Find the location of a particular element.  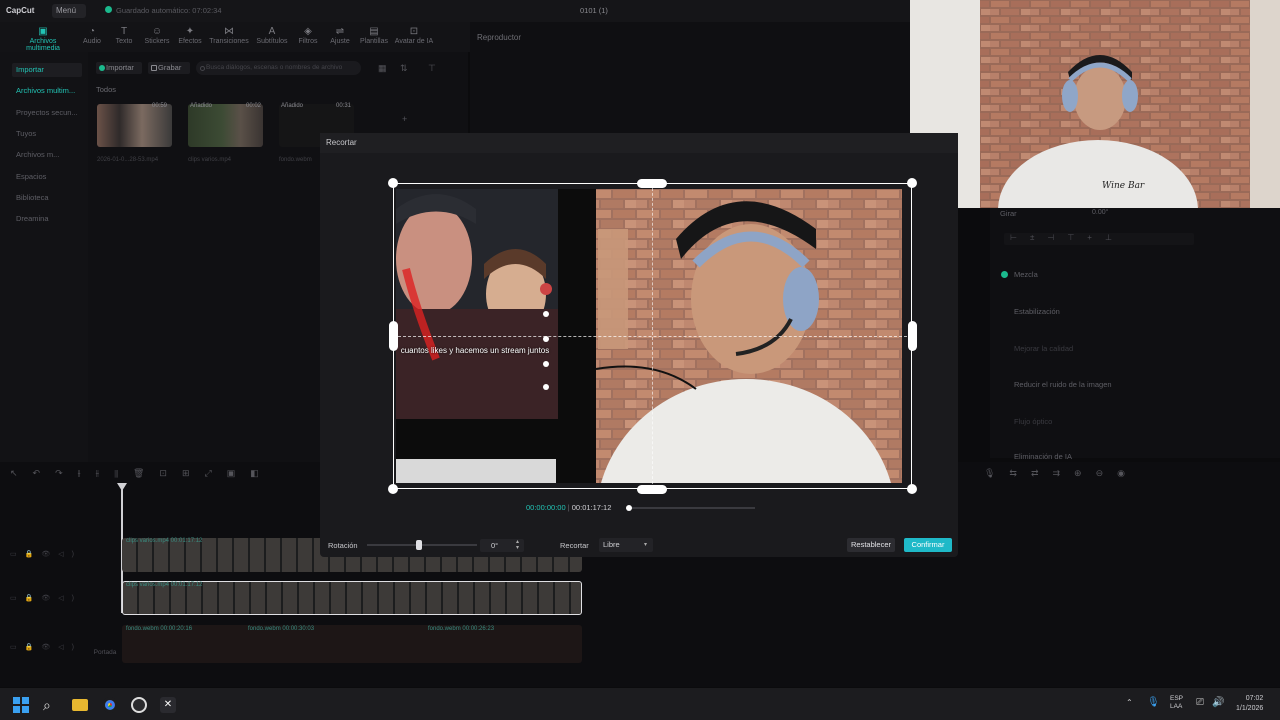

tab-label: Plantillas is located at coordinates (373, 41).